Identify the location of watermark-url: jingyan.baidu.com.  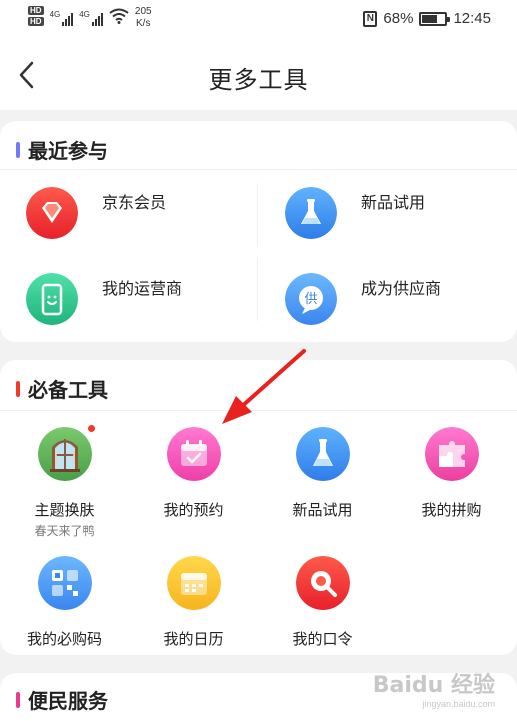
(458, 704).